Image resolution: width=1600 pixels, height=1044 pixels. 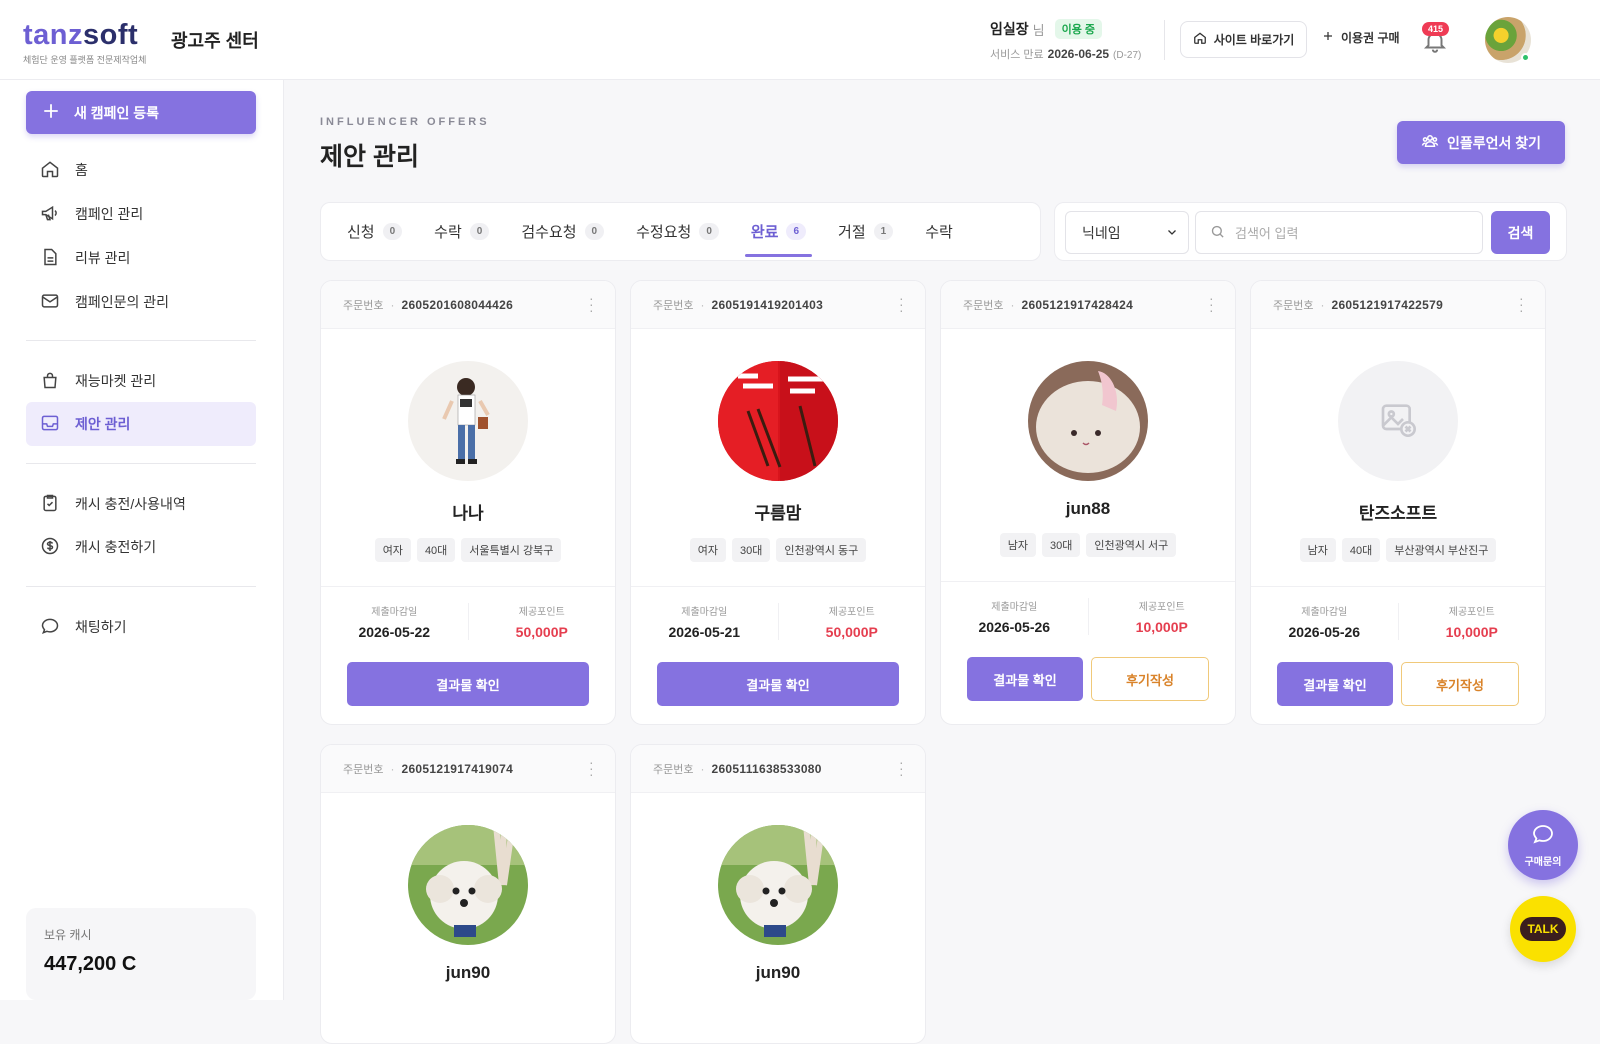 What do you see at coordinates (1324, 612) in the screenshot?
I see `deadline-label: 제출마감일` at bounding box center [1324, 612].